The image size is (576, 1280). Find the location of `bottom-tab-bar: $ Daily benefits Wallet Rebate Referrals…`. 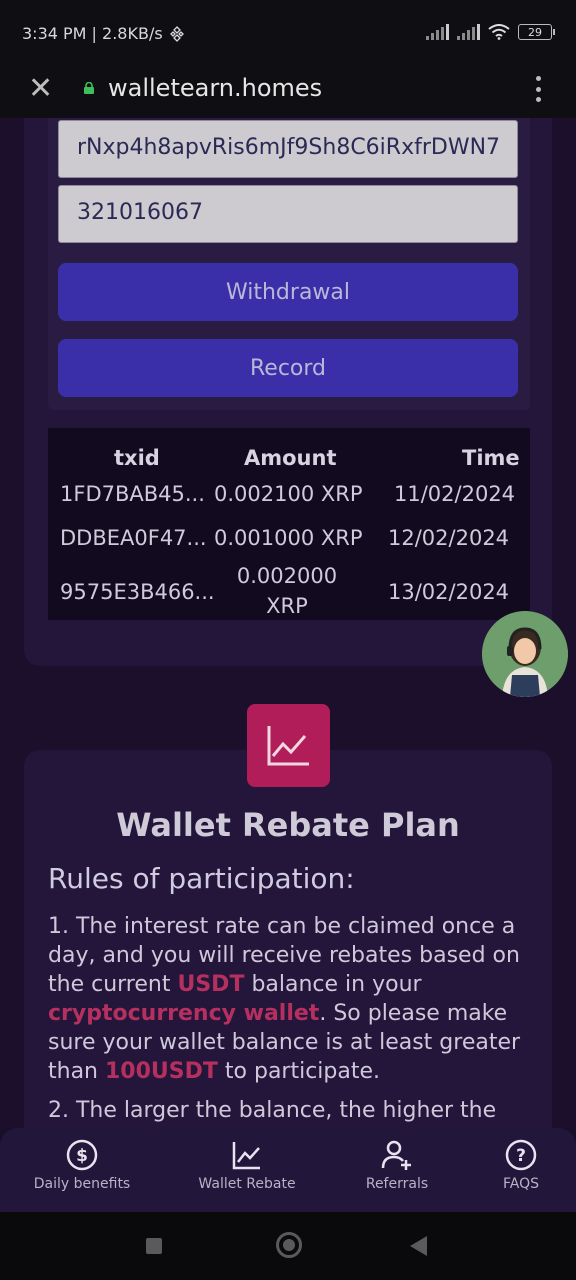

bottom-tab-bar: $ Daily benefits Wallet Rebate Referrals… is located at coordinates (288, 1170).